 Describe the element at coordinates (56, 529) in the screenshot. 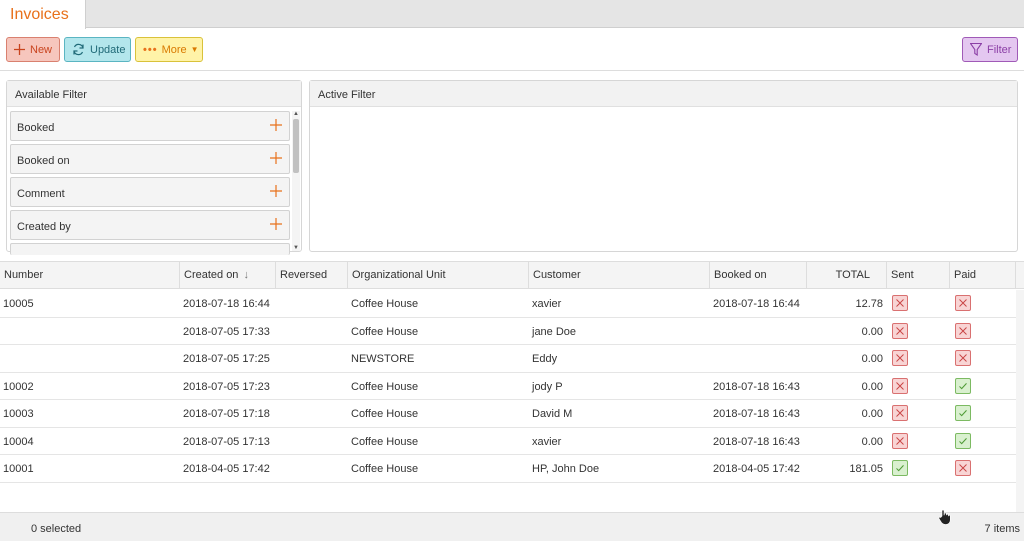

I see `selected-count: 0 selected` at that location.